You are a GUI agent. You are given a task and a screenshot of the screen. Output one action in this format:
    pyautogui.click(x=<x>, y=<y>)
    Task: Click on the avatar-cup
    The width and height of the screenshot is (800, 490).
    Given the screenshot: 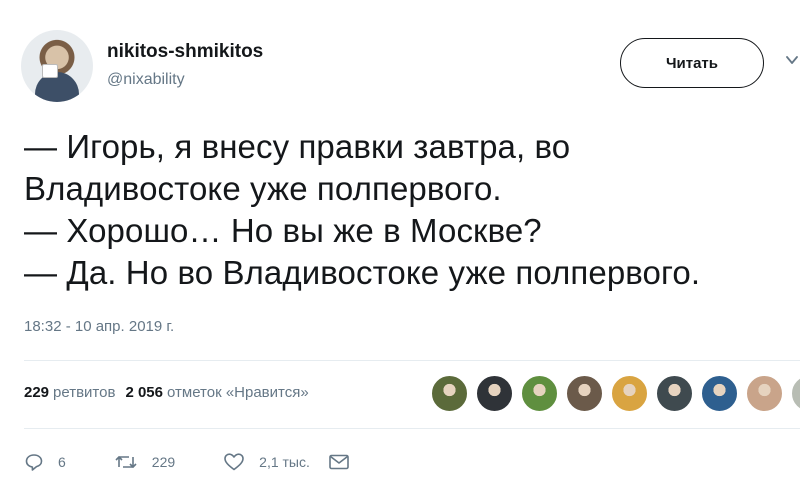 What is the action you would take?
    pyautogui.click(x=50, y=71)
    